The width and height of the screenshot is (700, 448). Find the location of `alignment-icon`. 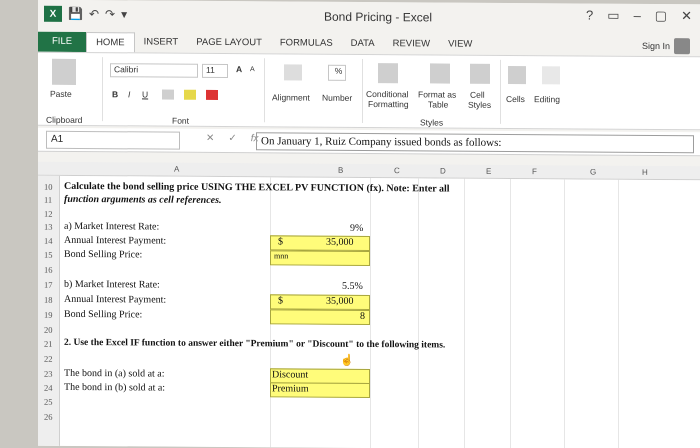

alignment-icon is located at coordinates (293, 72).